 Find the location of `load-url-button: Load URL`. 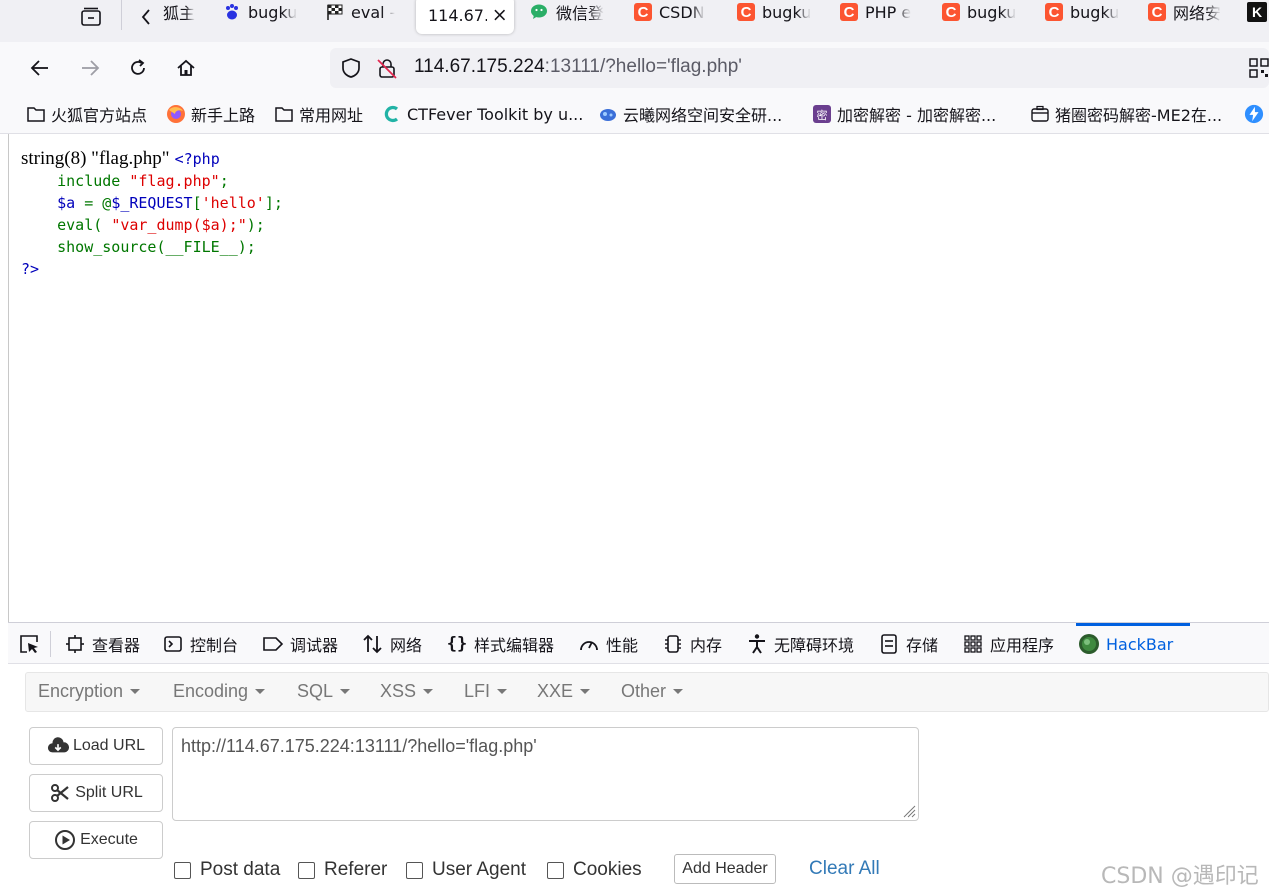

load-url-button: Load URL is located at coordinates (96, 746).